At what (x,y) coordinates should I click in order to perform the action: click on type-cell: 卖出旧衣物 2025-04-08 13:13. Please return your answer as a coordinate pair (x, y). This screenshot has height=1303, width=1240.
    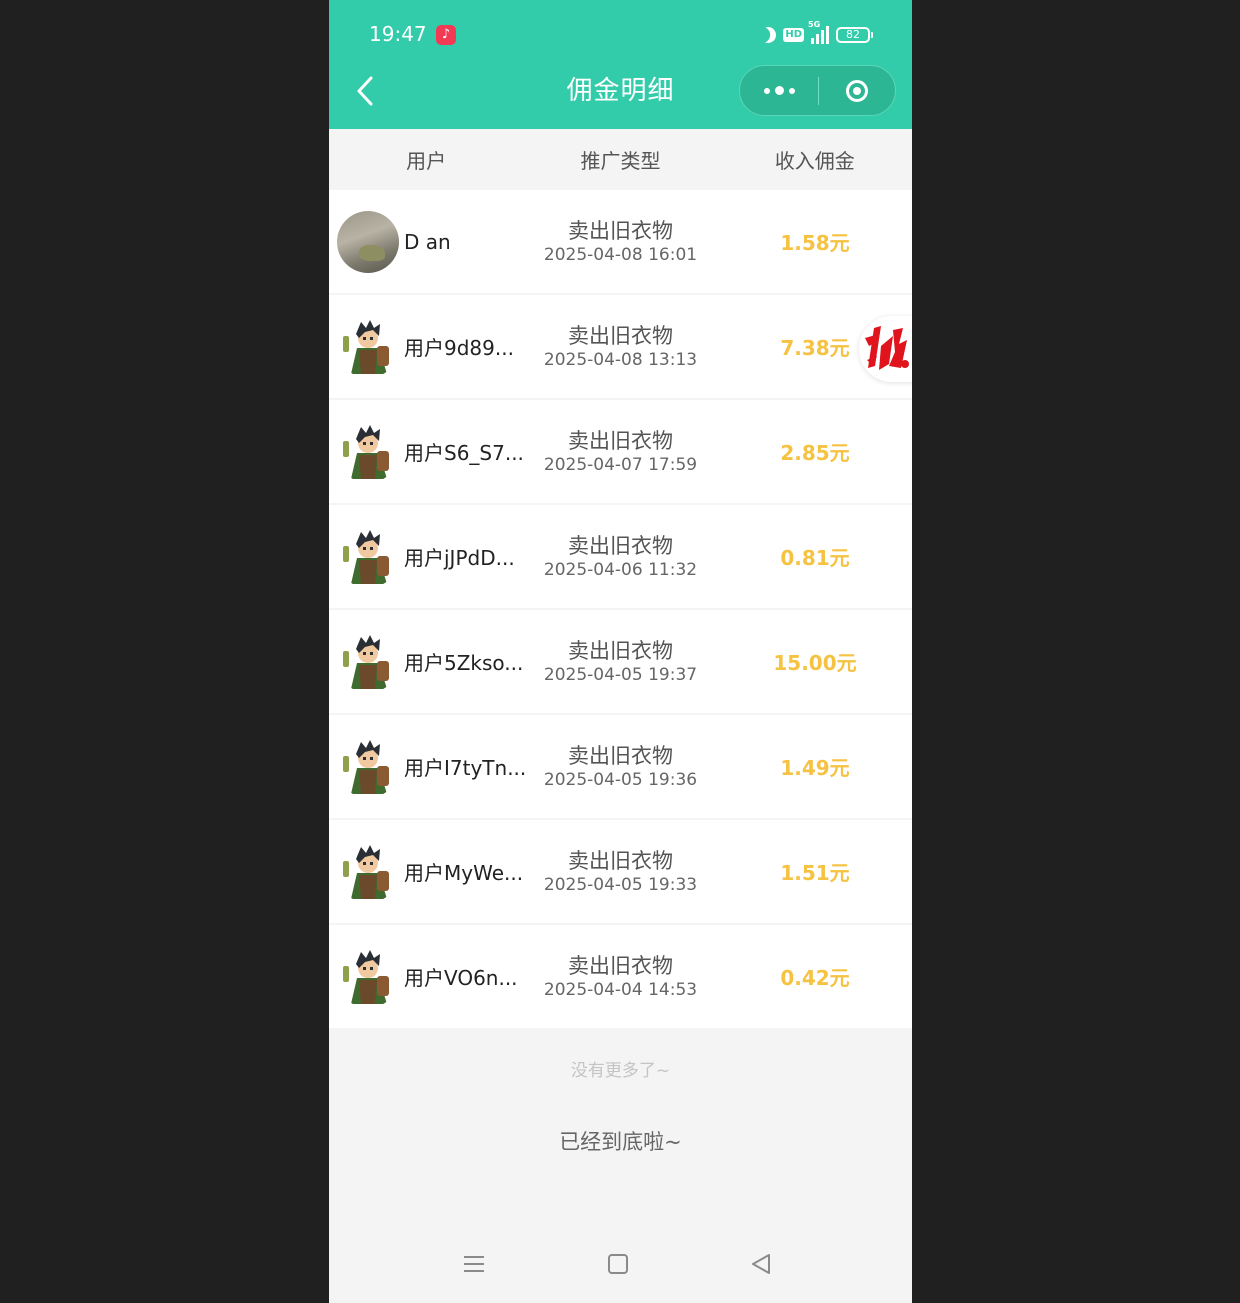
    Looking at the image, I should click on (620, 347).